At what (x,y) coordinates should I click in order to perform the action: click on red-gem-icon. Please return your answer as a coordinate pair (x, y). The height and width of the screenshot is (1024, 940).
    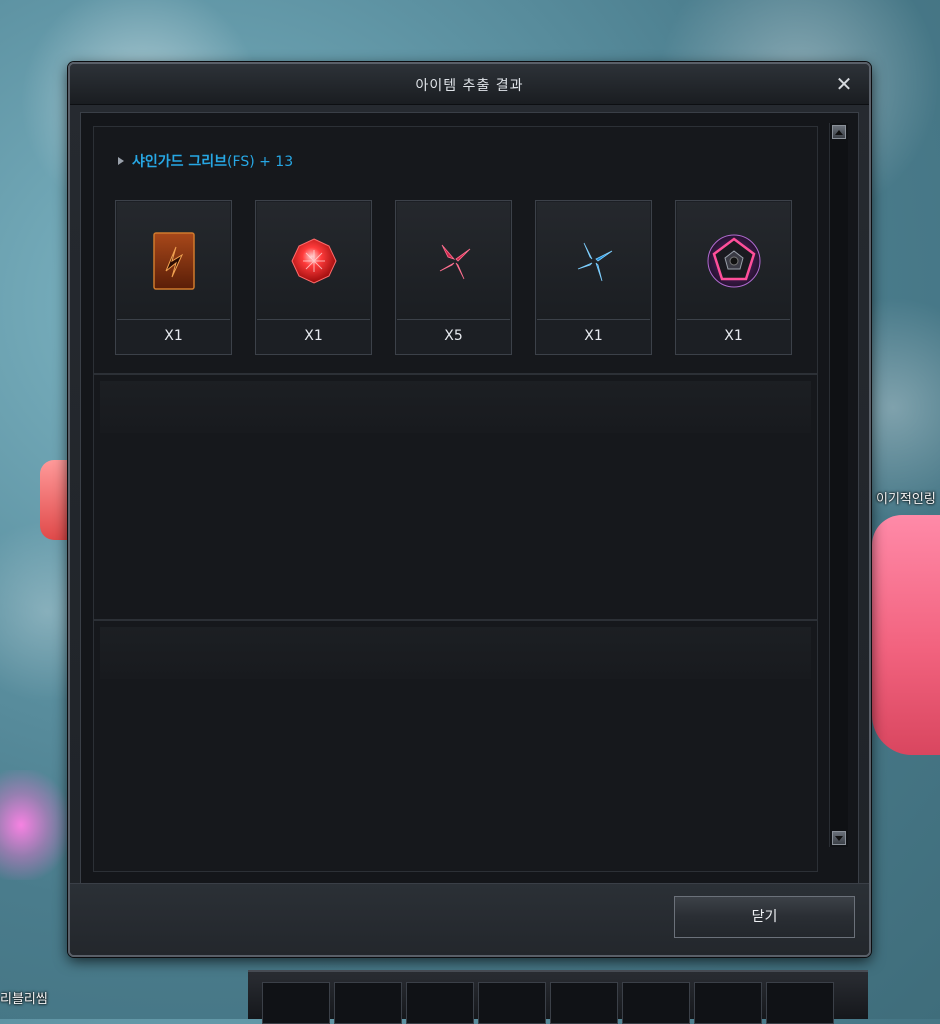
    Looking at the image, I should click on (313, 260).